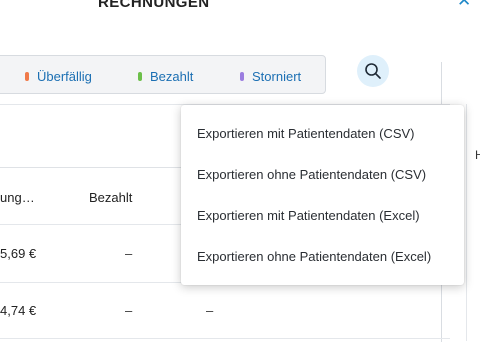 The width and height of the screenshot is (480, 342). Describe the element at coordinates (110, 197) in the screenshot. I see `column-header-paid: Bezahlt` at that location.